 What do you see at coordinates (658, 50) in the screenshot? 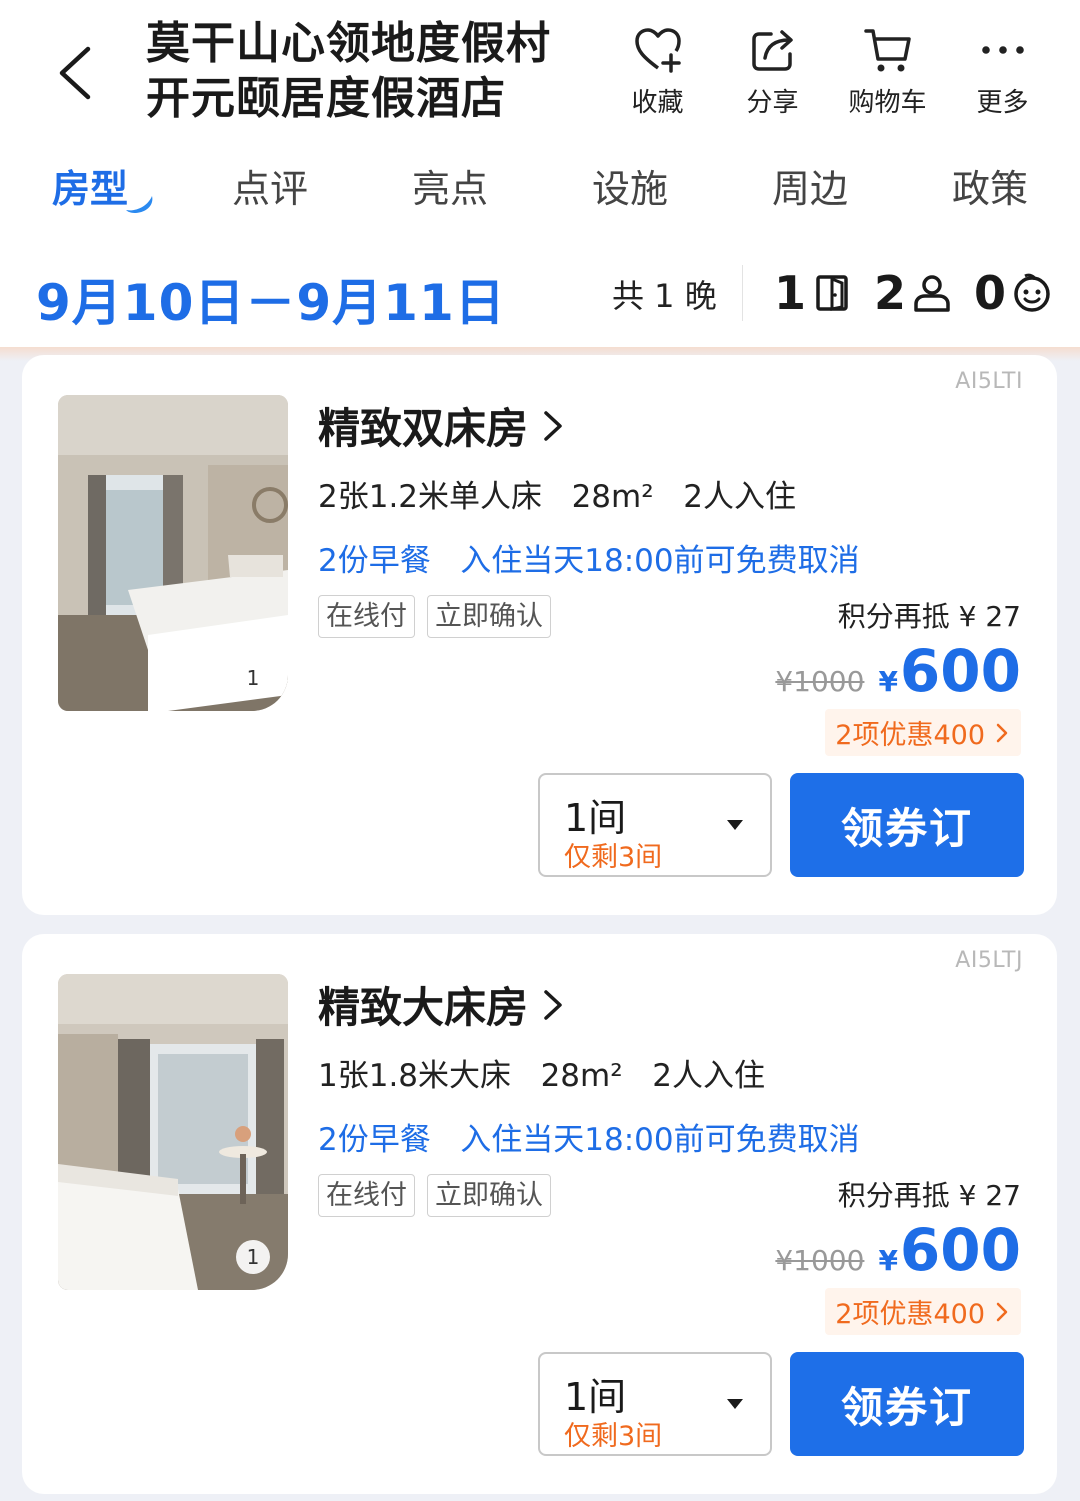
I see `heart-plus-icon` at bounding box center [658, 50].